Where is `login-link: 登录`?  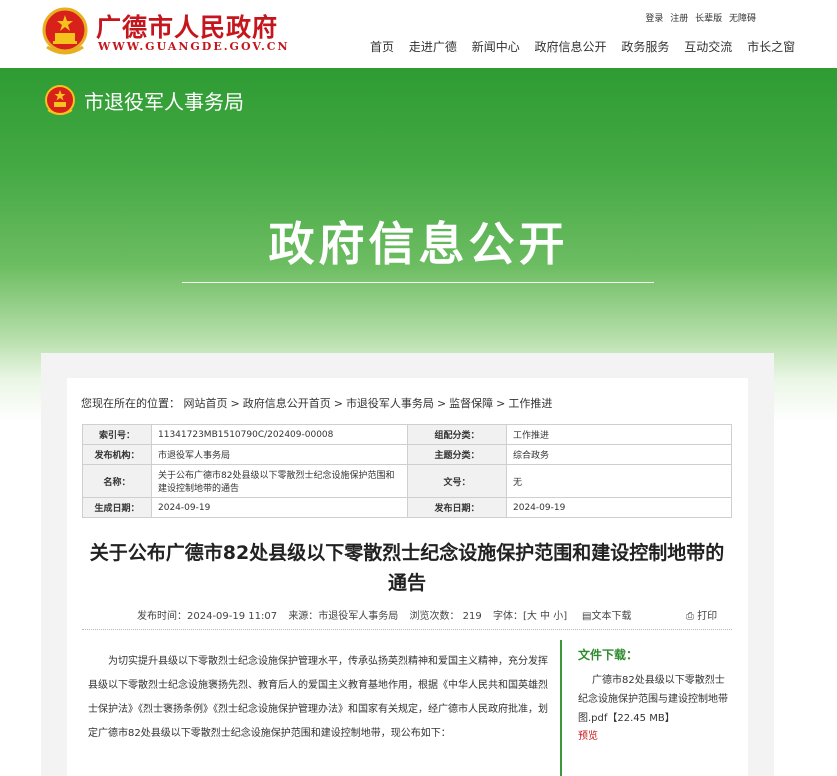
login-link: 登录 is located at coordinates (654, 19).